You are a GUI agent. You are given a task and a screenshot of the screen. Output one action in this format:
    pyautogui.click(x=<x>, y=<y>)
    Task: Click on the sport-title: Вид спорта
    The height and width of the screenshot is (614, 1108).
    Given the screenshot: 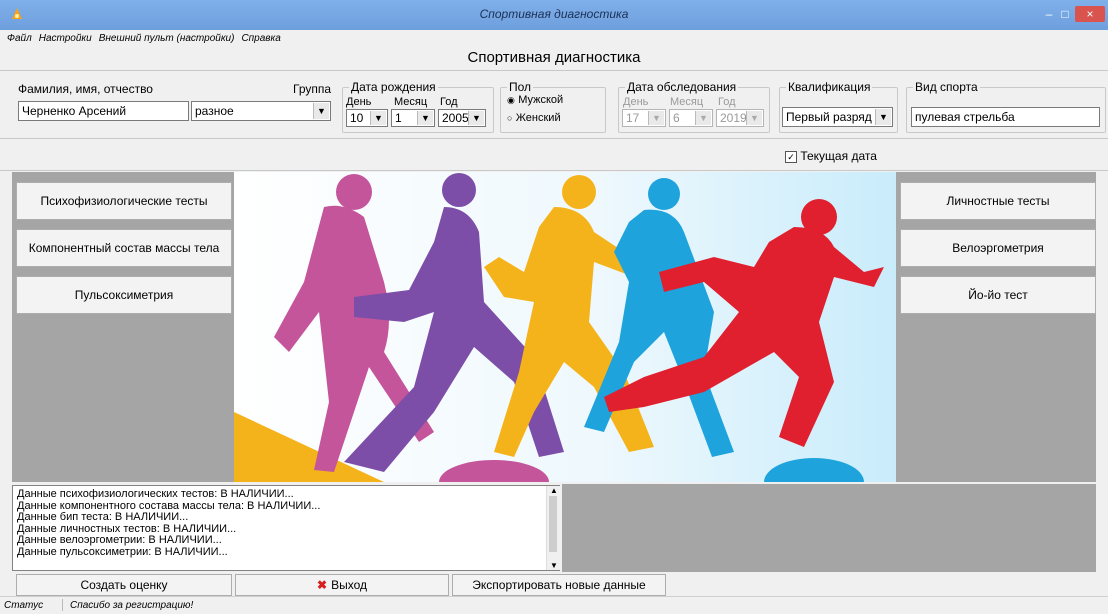 What is the action you would take?
    pyautogui.click(x=946, y=87)
    